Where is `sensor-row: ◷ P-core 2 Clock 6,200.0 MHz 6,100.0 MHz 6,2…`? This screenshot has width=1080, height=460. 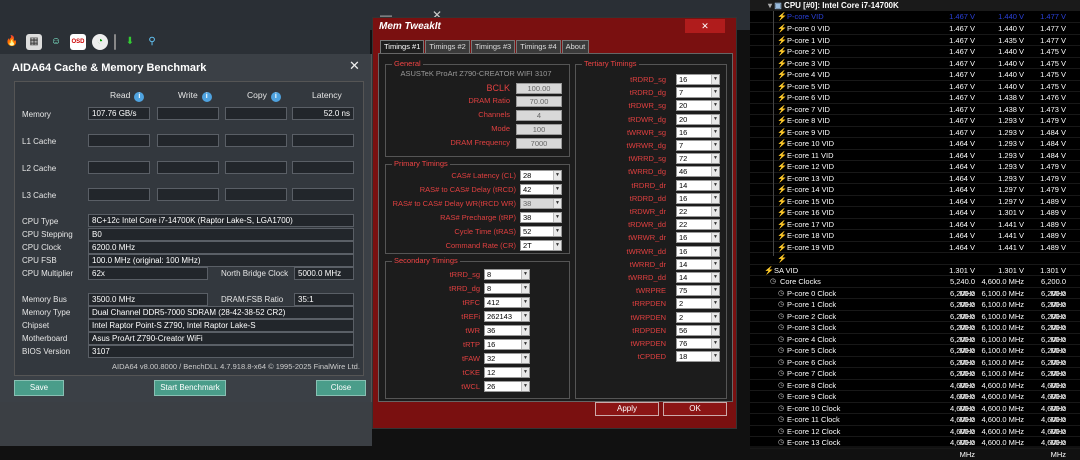
sensor-row: ◷ P-core 2 Clock 6,200.0 MHz 6,100.0 MHz 6,2… is located at coordinates (915, 321).